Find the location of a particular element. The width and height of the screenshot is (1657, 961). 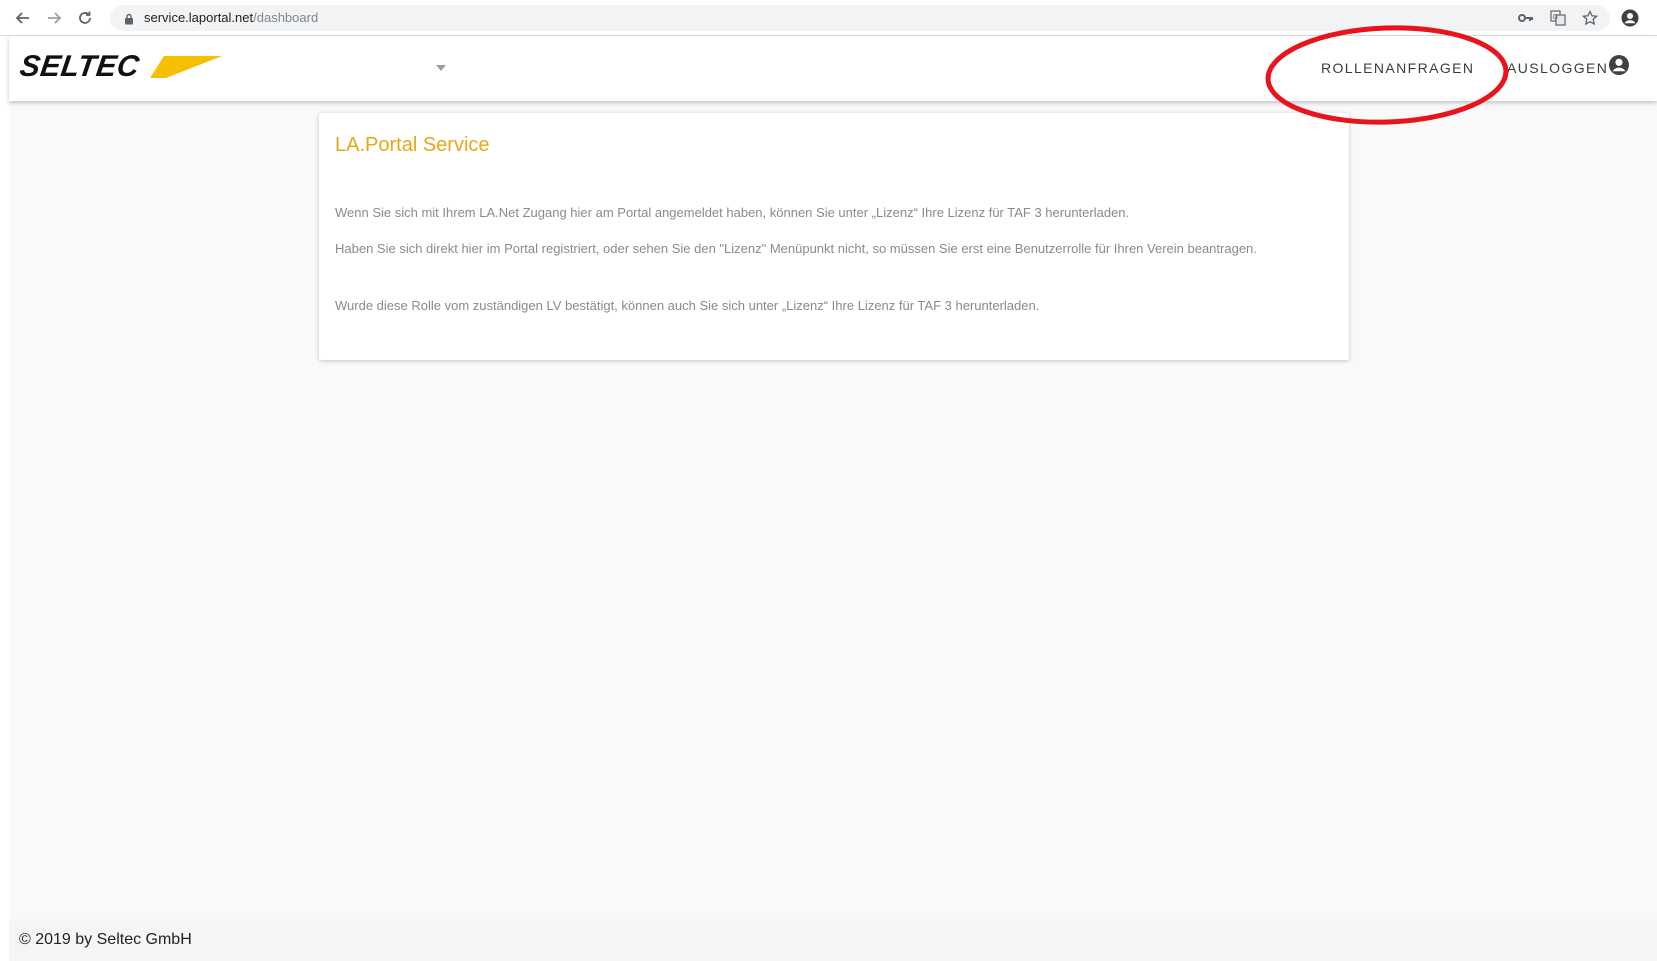

lock-icon is located at coordinates (129, 21).